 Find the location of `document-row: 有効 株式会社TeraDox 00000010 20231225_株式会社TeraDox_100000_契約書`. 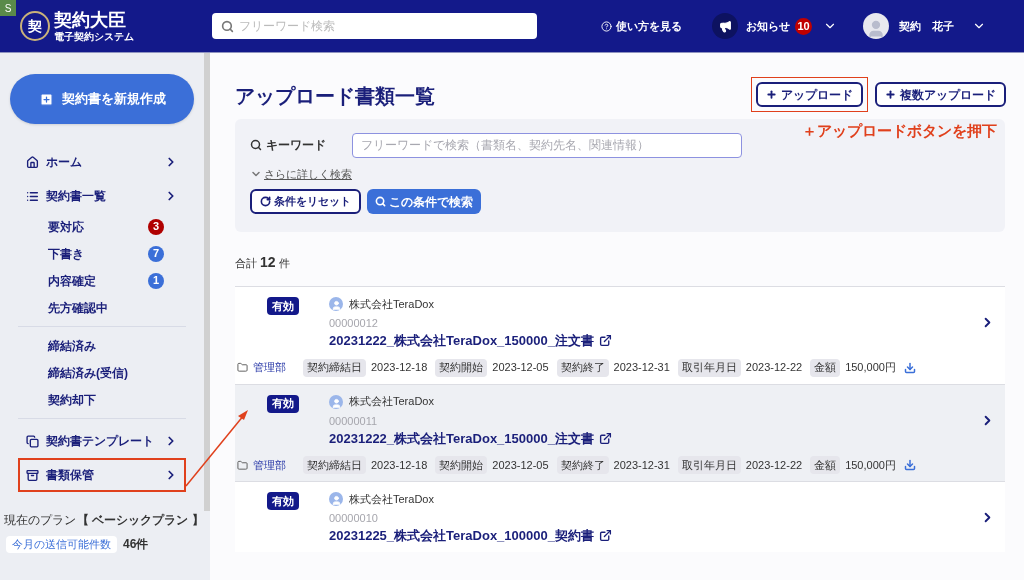

document-row: 有効 株式会社TeraDox 00000010 20231225_株式会社TeraDox_100000_契約書 is located at coordinates (620, 516).